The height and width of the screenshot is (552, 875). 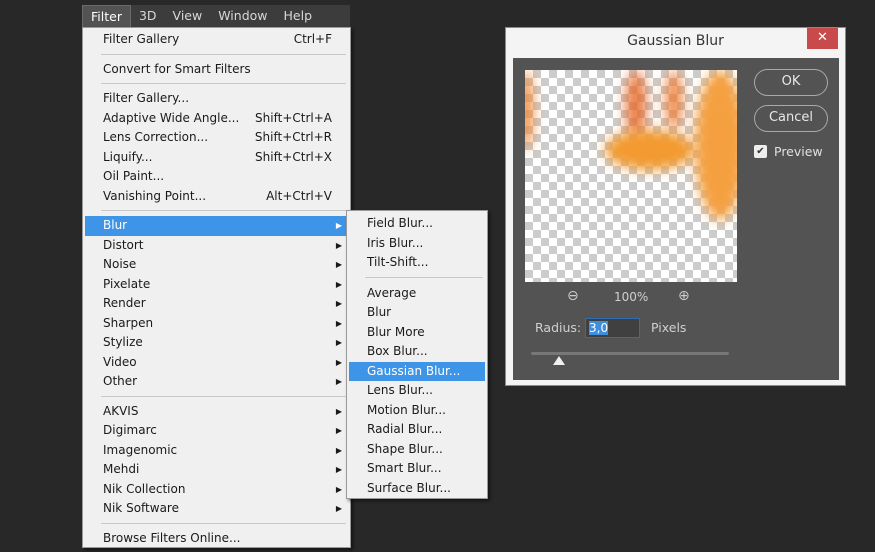 What do you see at coordinates (392, 292) in the screenshot?
I see `menu-item-label: Average` at bounding box center [392, 292].